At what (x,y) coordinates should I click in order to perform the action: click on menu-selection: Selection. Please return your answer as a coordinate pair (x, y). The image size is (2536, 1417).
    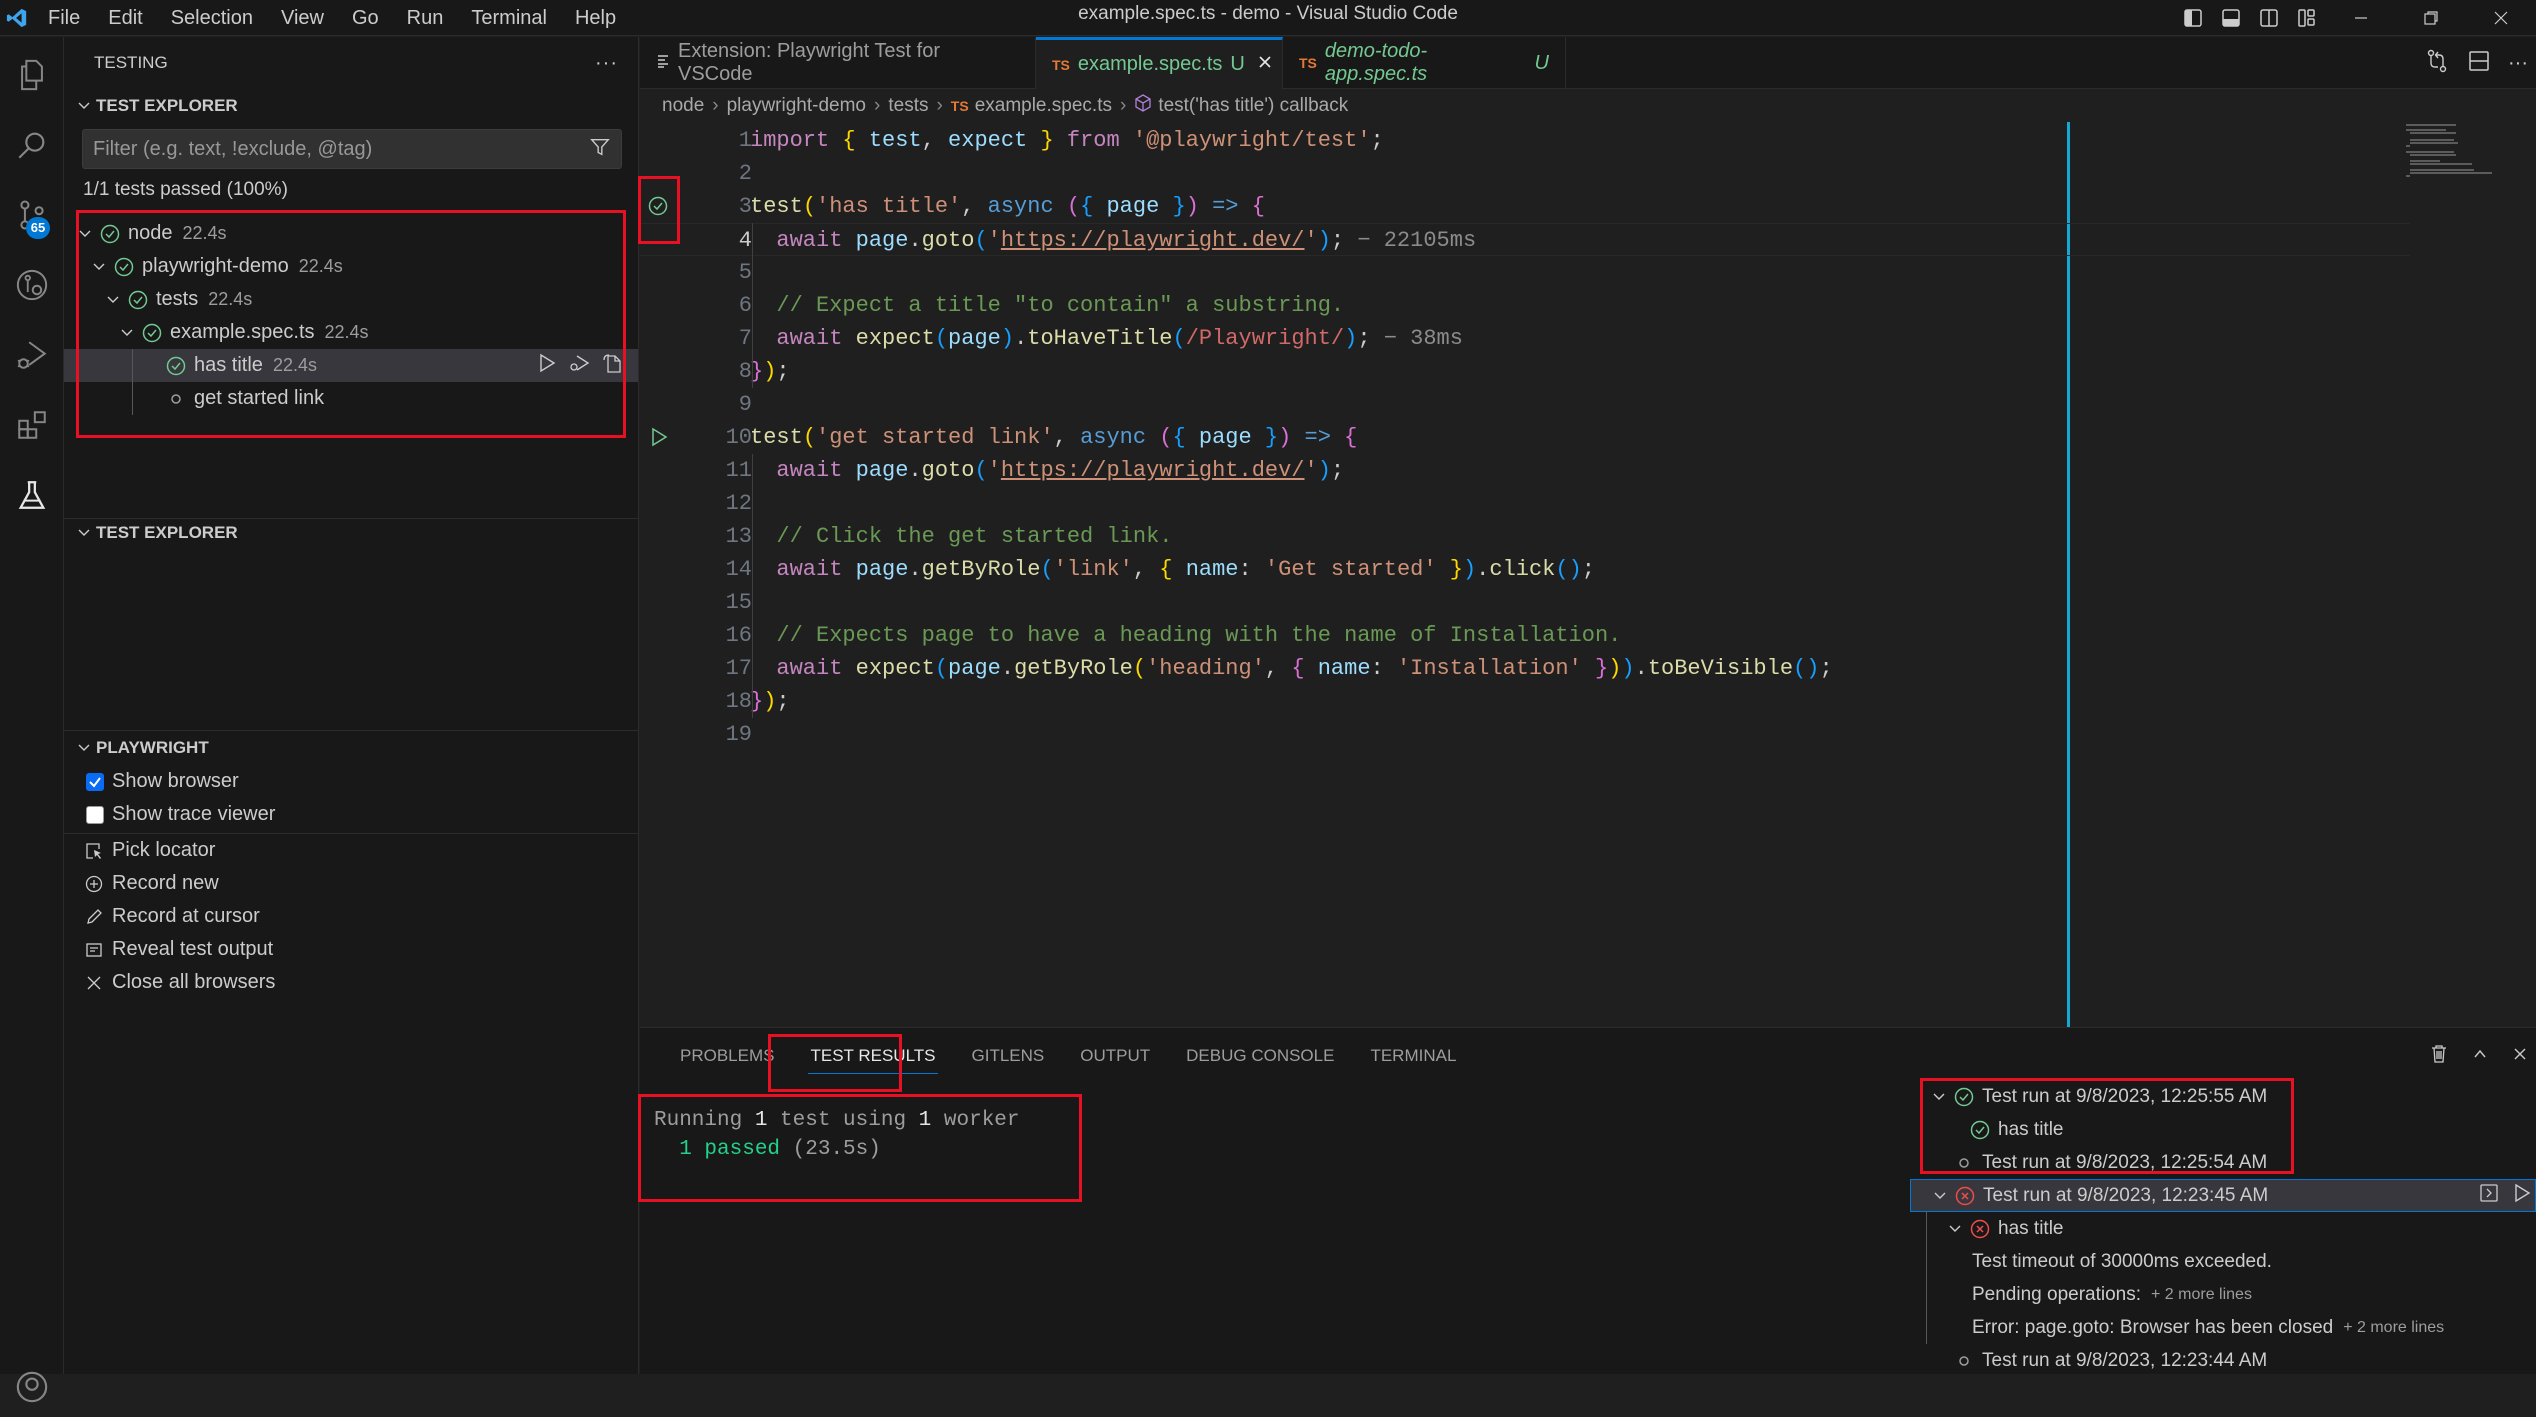
    Looking at the image, I should click on (212, 18).